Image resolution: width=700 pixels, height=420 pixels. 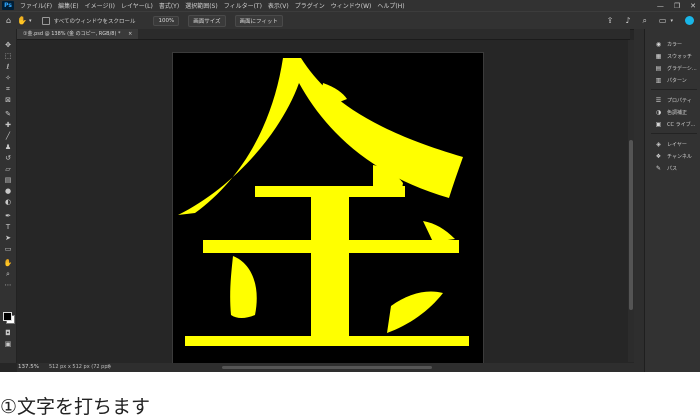 I want to click on crop-tool-icon: ⌗, so click(x=8, y=89).